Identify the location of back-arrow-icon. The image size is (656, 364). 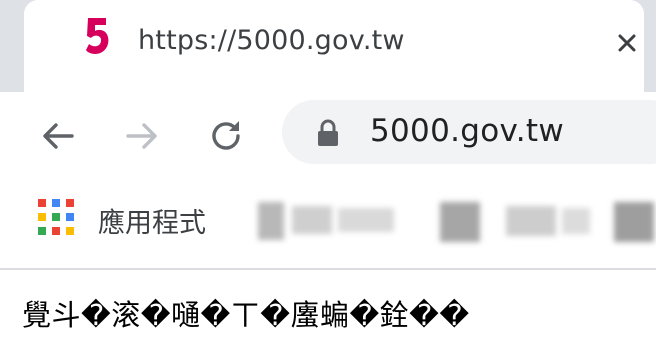
(58, 136).